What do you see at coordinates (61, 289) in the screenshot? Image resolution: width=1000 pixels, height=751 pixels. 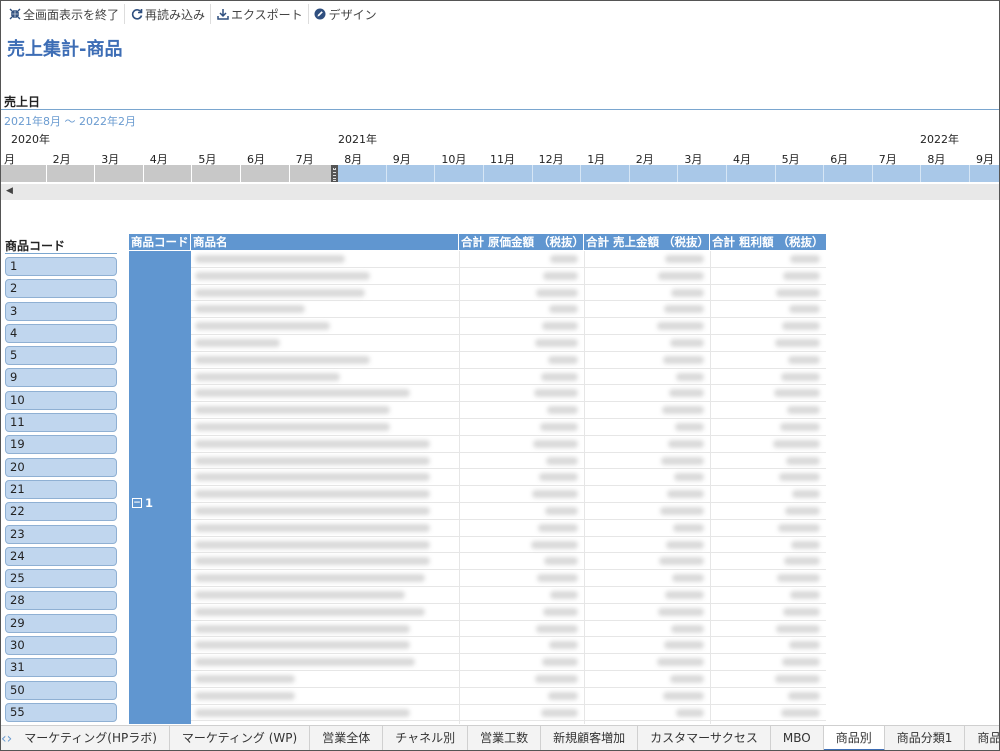 I see `slicer-item: 2` at bounding box center [61, 289].